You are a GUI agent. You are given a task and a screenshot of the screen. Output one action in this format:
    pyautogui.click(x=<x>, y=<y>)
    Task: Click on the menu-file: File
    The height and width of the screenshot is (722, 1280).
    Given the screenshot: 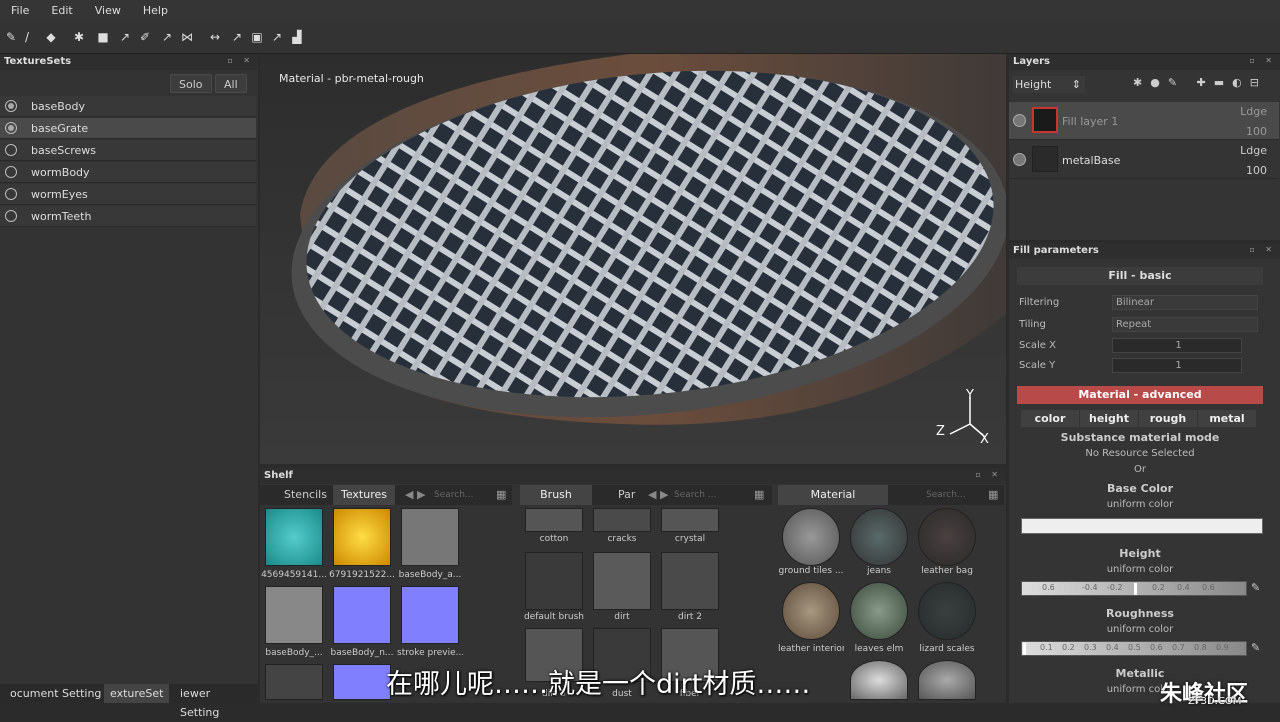 What is the action you would take?
    pyautogui.click(x=20, y=10)
    